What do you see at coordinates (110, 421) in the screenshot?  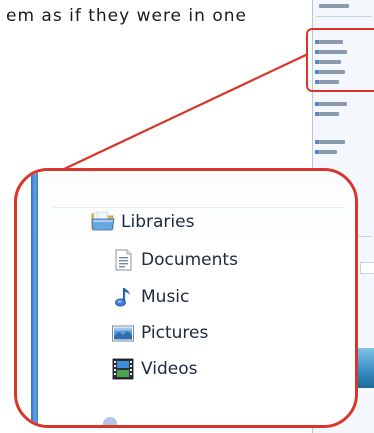 I see `partially-visible-icon` at bounding box center [110, 421].